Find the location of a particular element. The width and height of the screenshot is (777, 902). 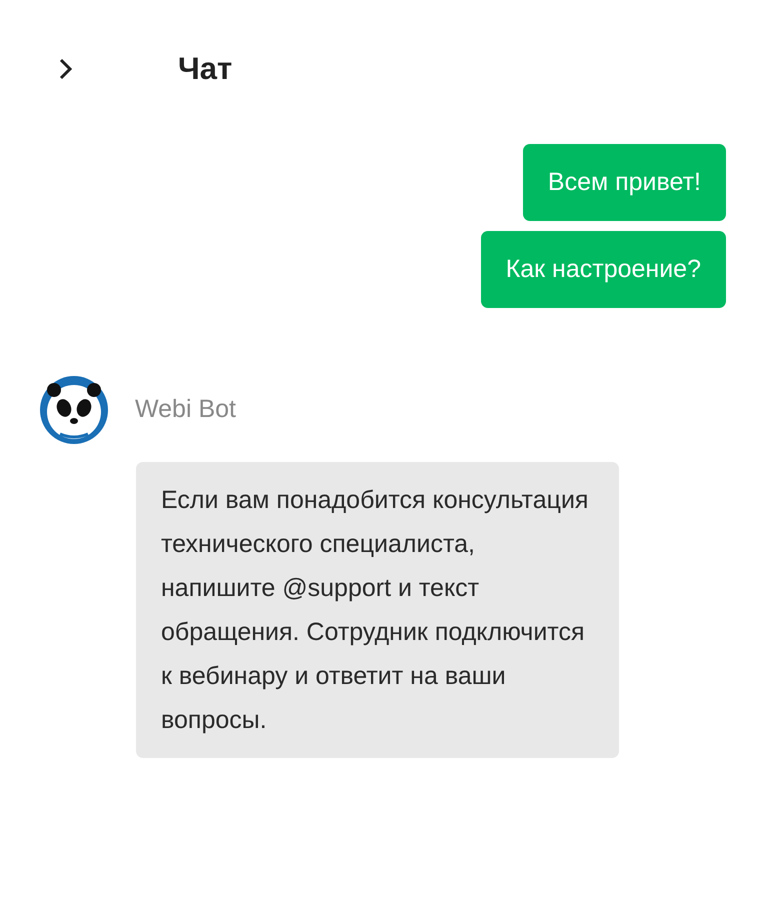

chat-title: Чат is located at coordinates (205, 69).